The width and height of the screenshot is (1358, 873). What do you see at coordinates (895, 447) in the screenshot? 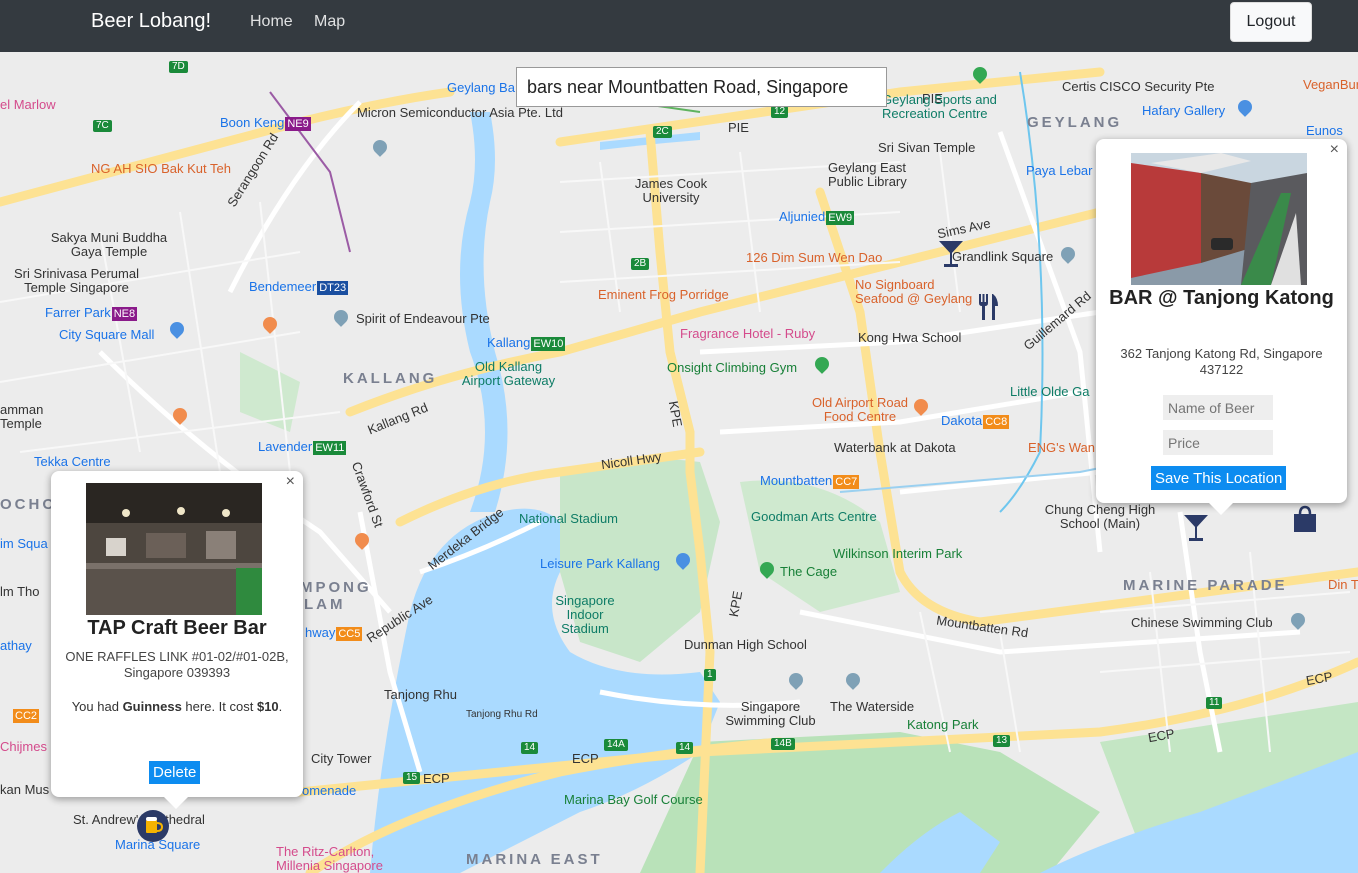
I see `place-label: Waterbank at Dakota` at bounding box center [895, 447].